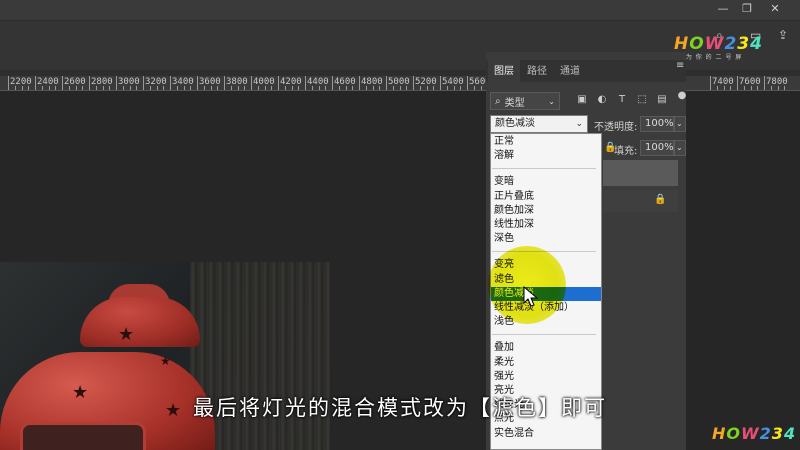 The height and width of the screenshot is (450, 800). Describe the element at coordinates (515, 123) in the screenshot. I see `blend-mode-value: 颜色减淡` at that location.